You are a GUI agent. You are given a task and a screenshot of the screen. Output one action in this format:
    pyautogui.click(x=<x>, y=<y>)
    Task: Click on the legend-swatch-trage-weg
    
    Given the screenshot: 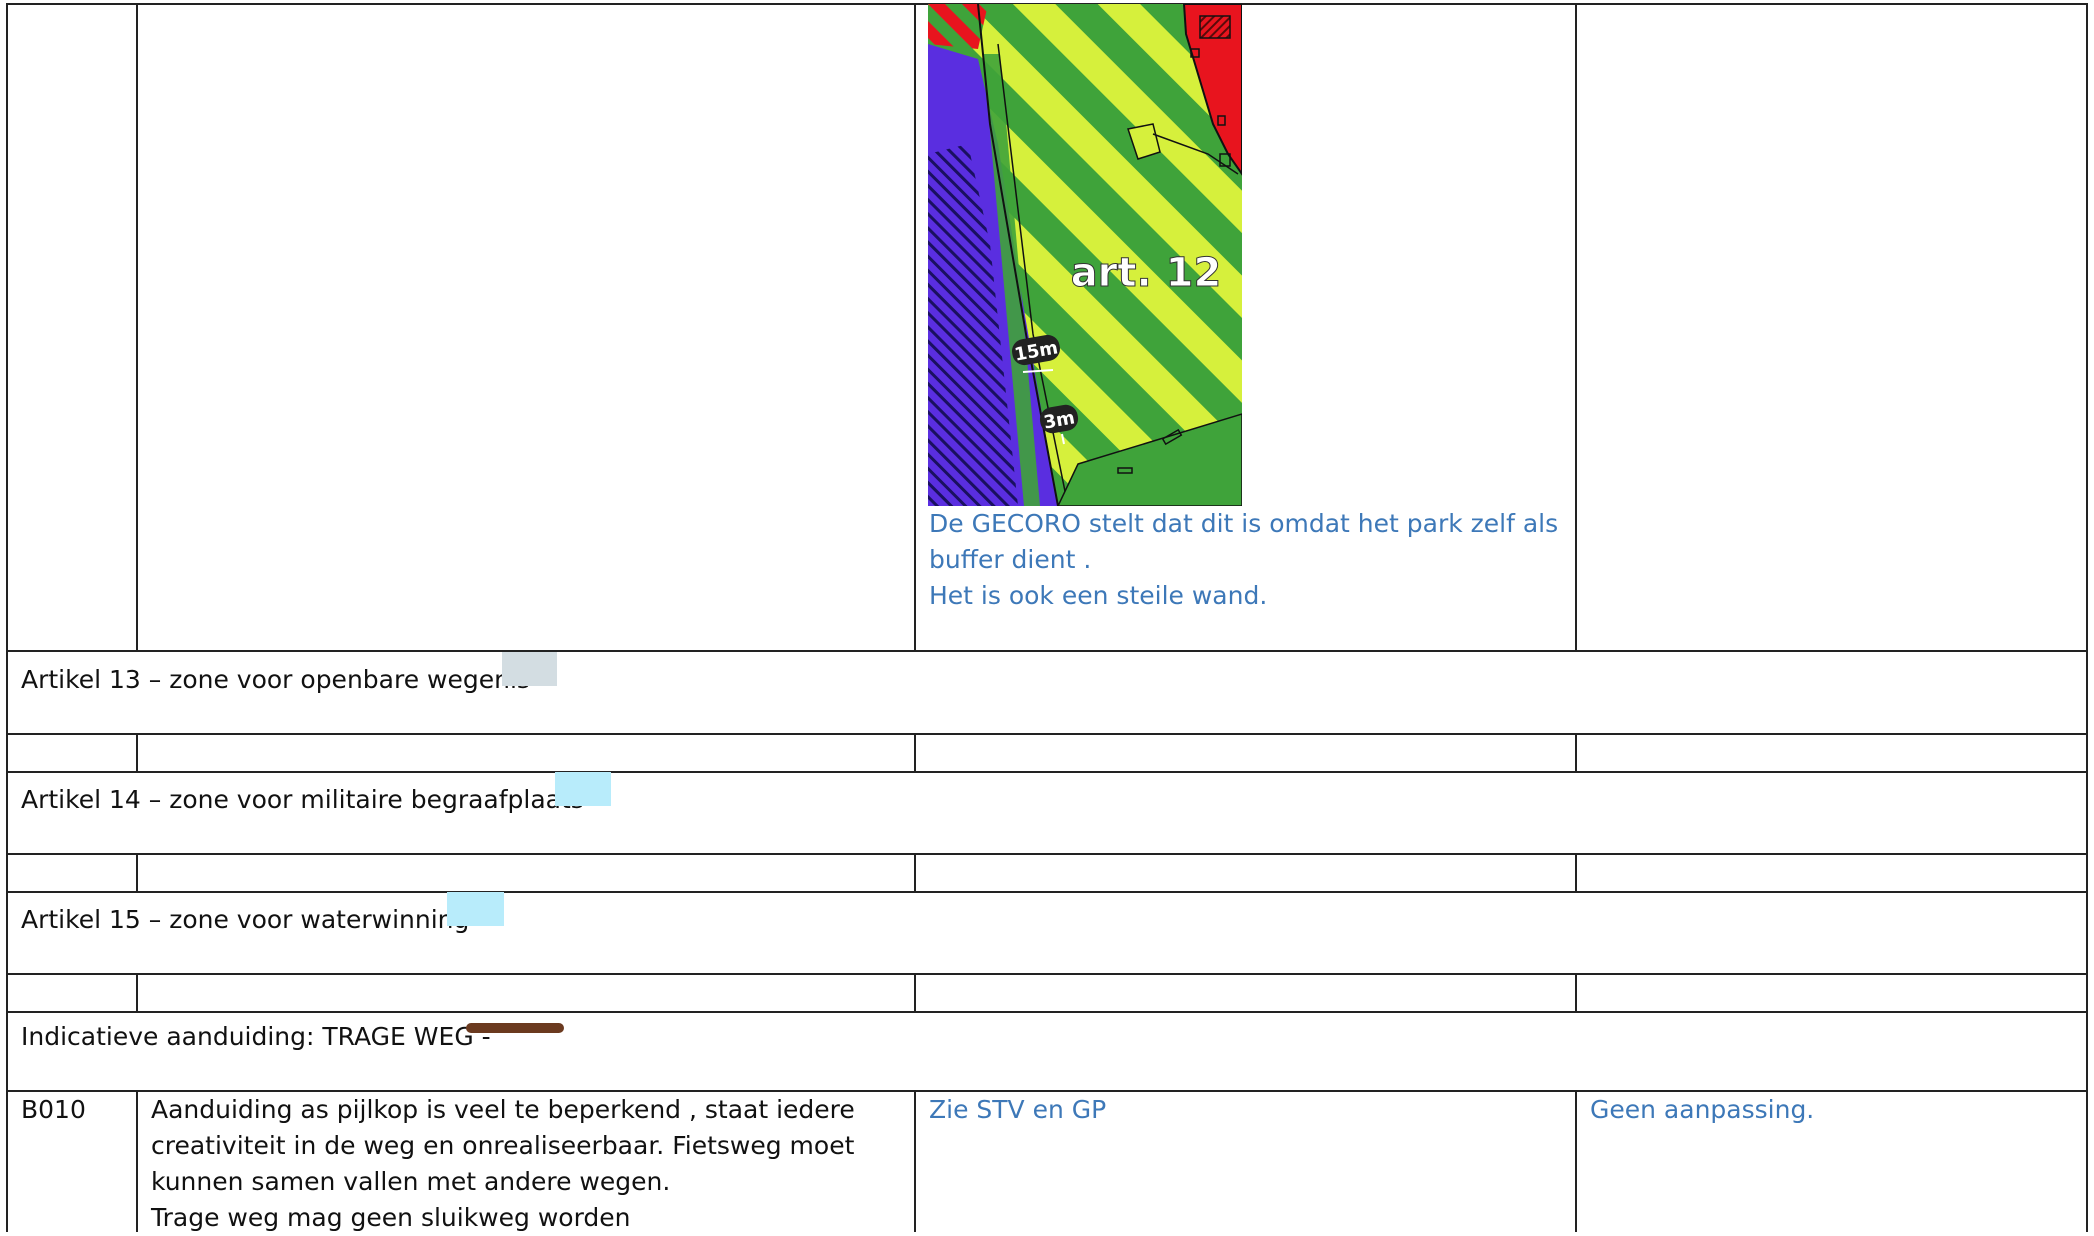 What is the action you would take?
    pyautogui.click(x=515, y=1028)
    